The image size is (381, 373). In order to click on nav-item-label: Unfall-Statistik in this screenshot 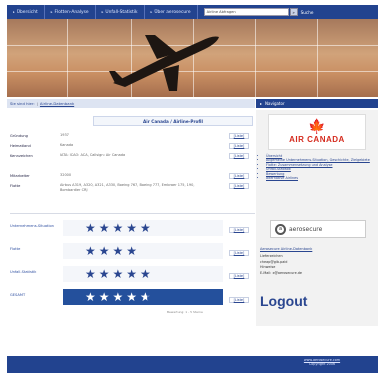, I will do `click(121, 12)`.